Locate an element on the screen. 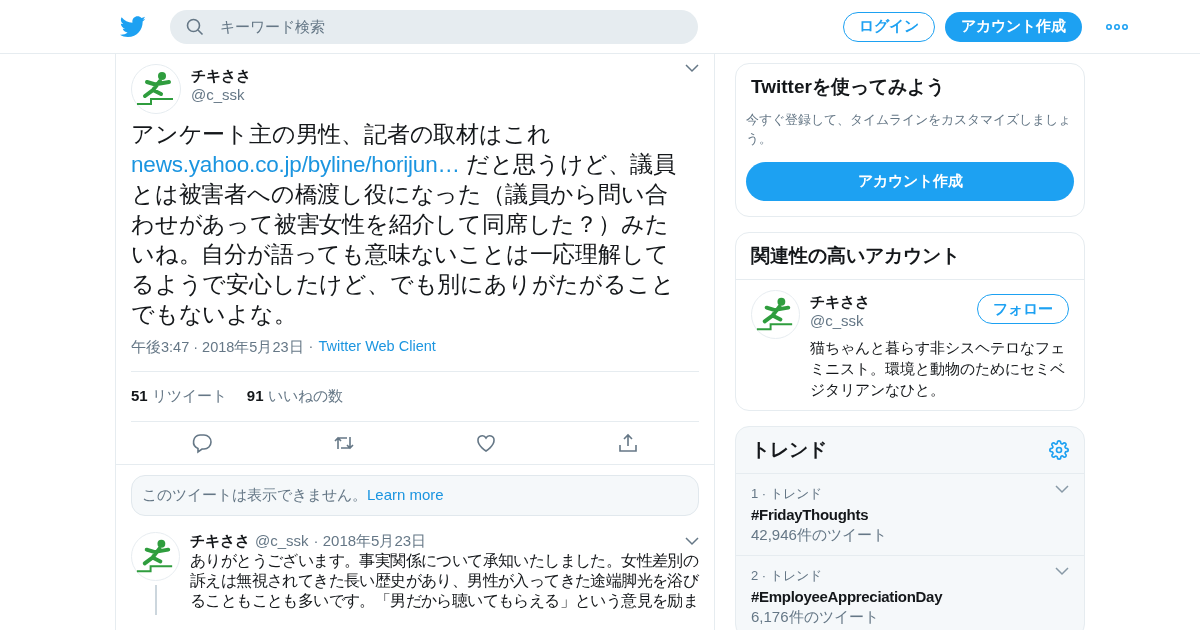 This screenshot has width=1200, height=630. trend-count: 6,176件のツイート is located at coordinates (815, 617).